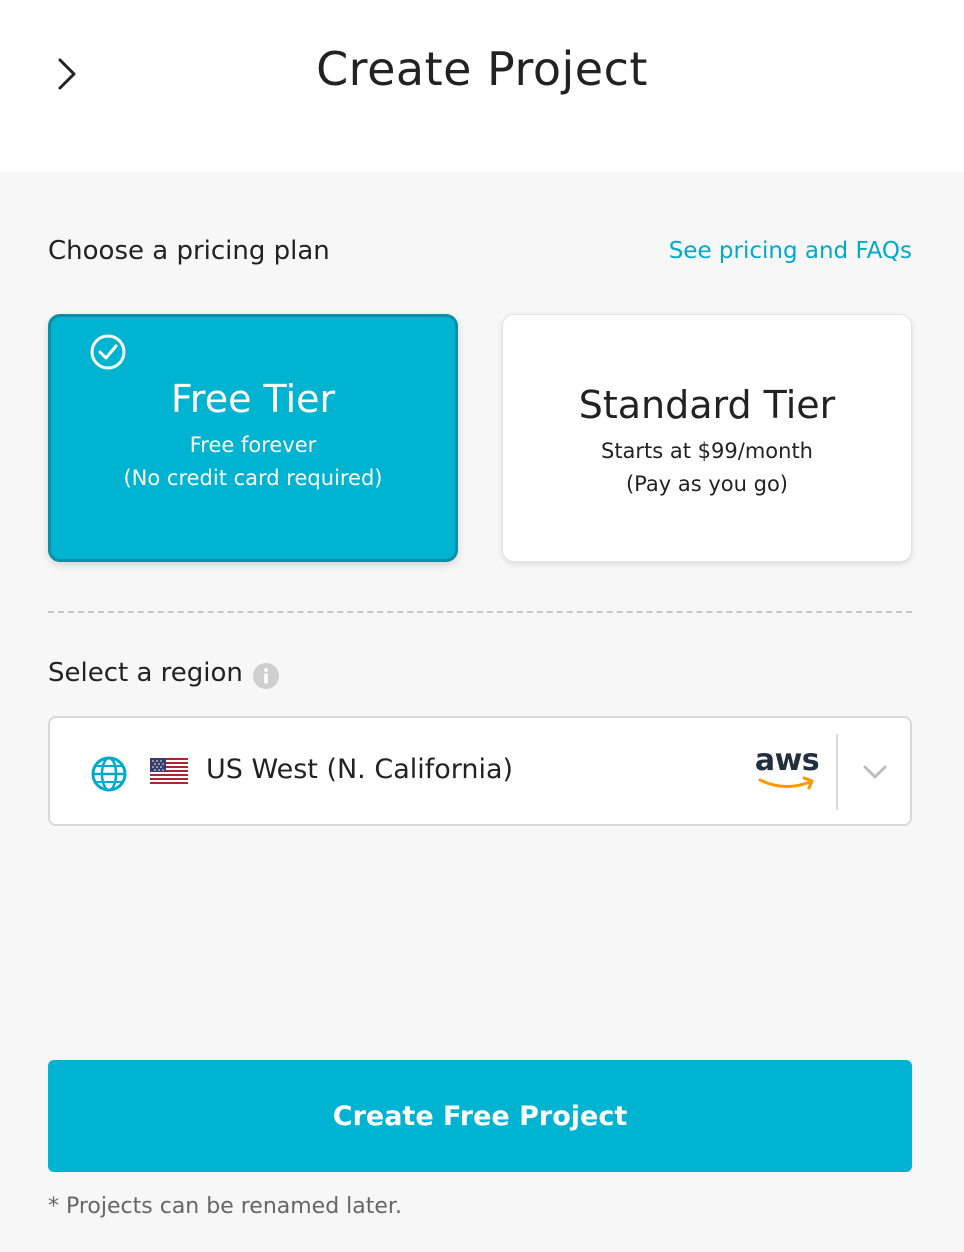  I want to click on footnote: * Projects can be renamed later., so click(225, 1206).